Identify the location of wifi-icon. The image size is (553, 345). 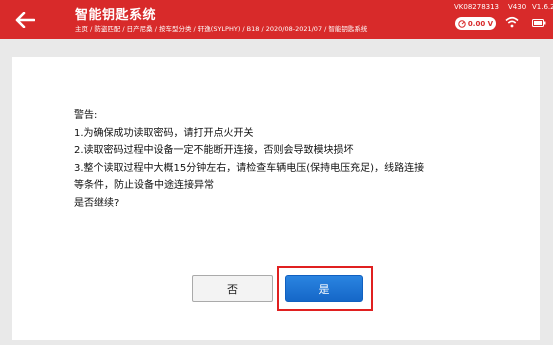
(512, 22).